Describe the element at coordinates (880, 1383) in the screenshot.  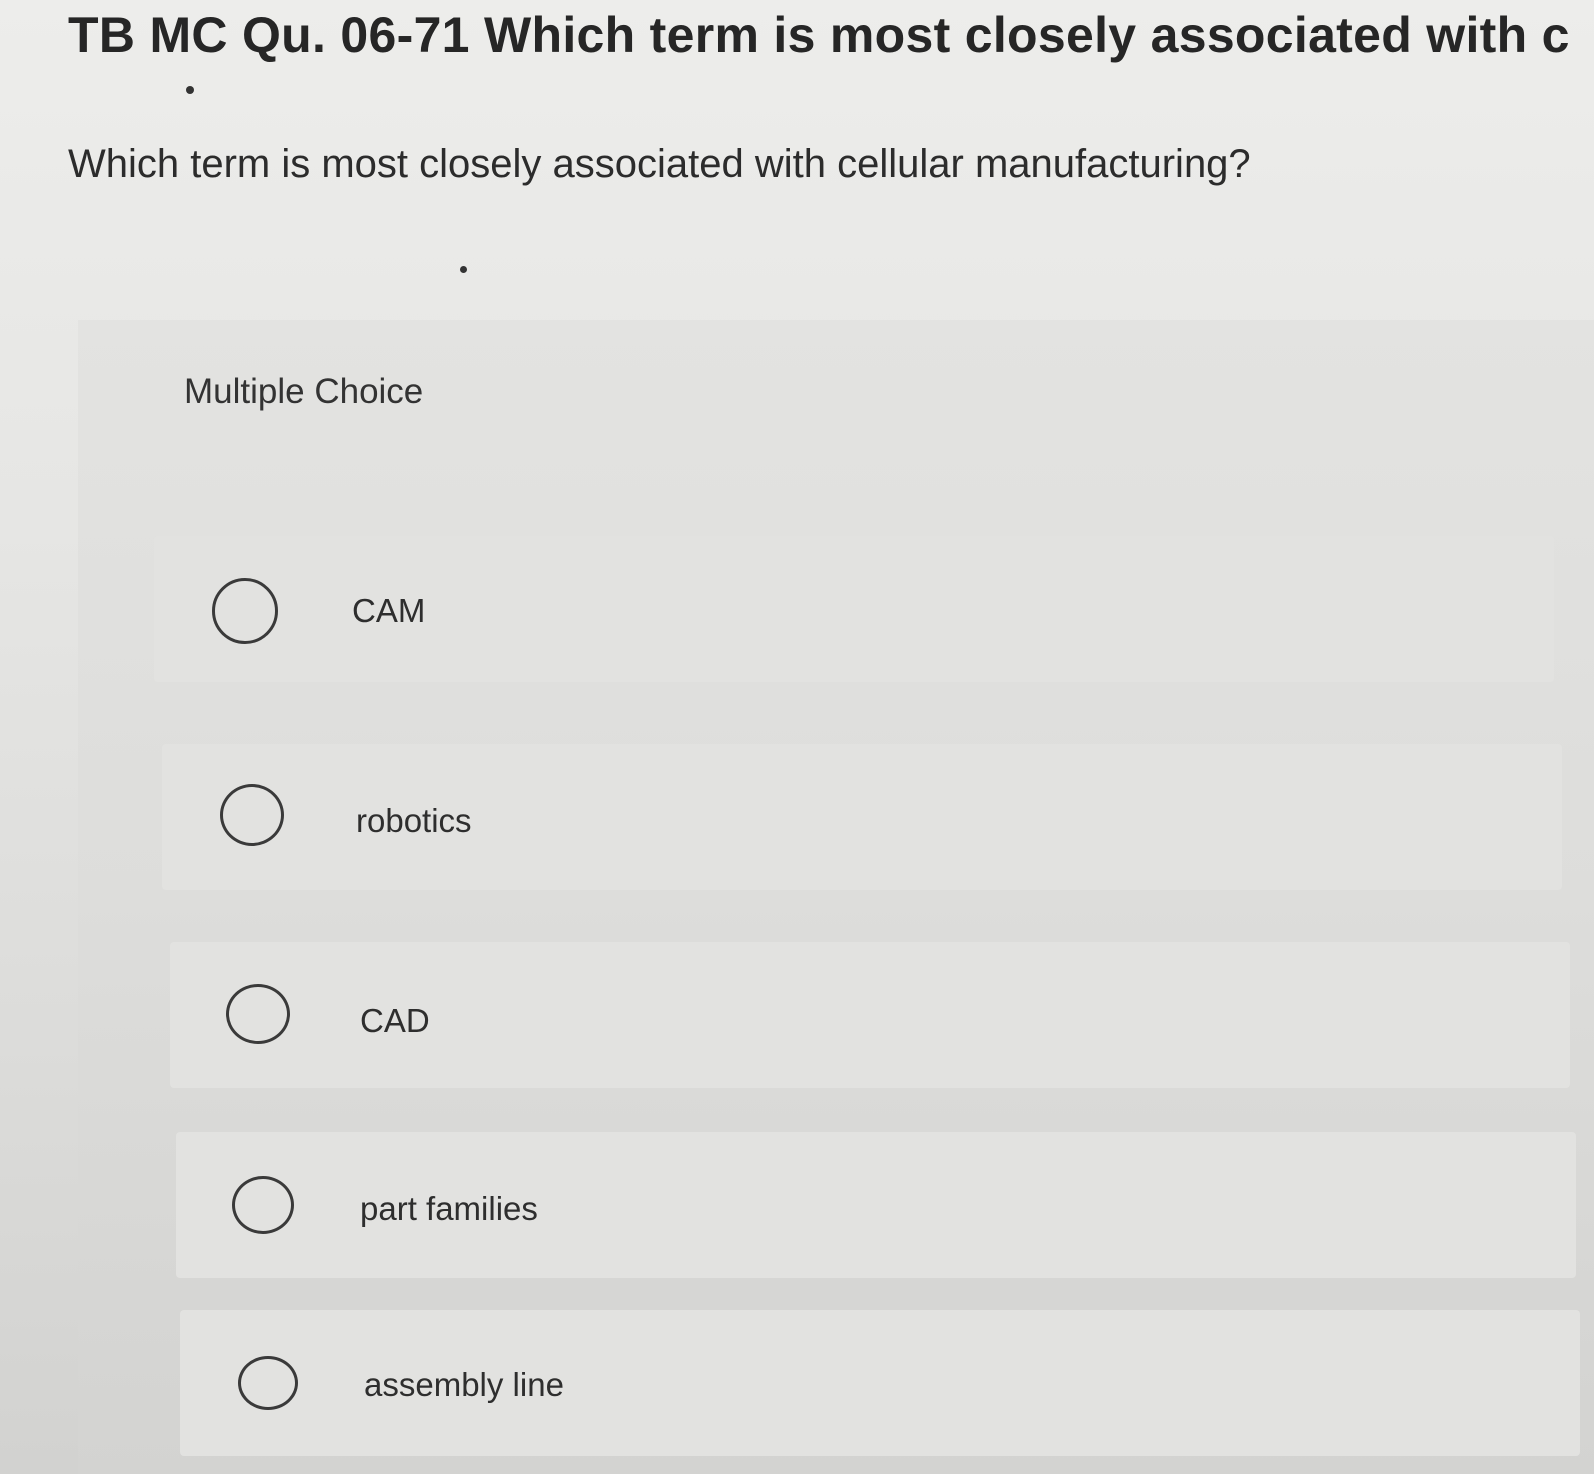
I see `answer-option-assembly-line: assembly line` at that location.